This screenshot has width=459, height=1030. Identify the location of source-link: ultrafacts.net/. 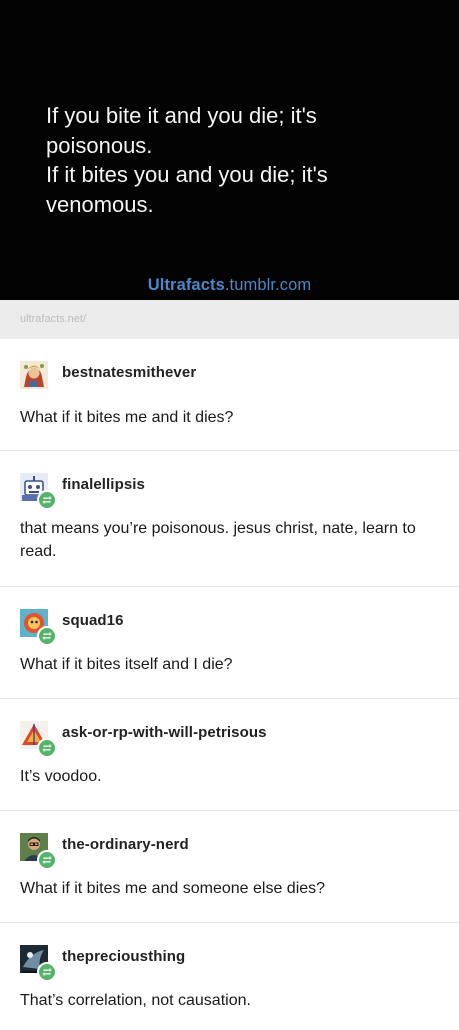
(53, 319).